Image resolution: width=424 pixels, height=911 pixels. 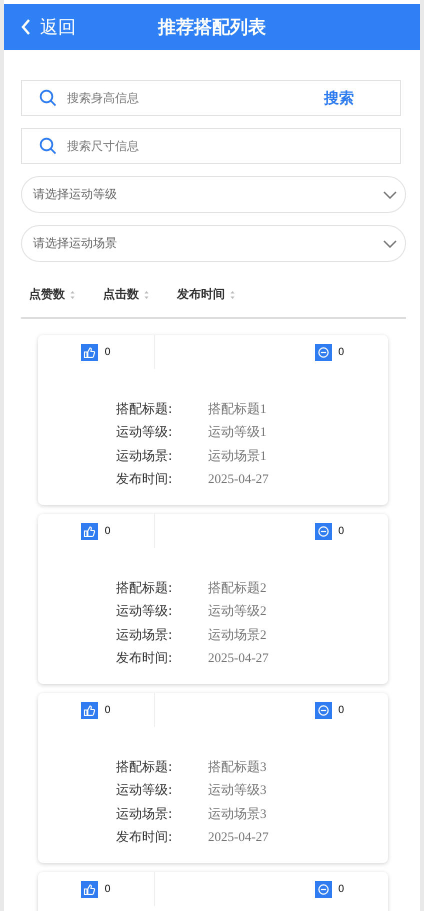 I want to click on field-value: 搭配标题2, so click(x=237, y=587).